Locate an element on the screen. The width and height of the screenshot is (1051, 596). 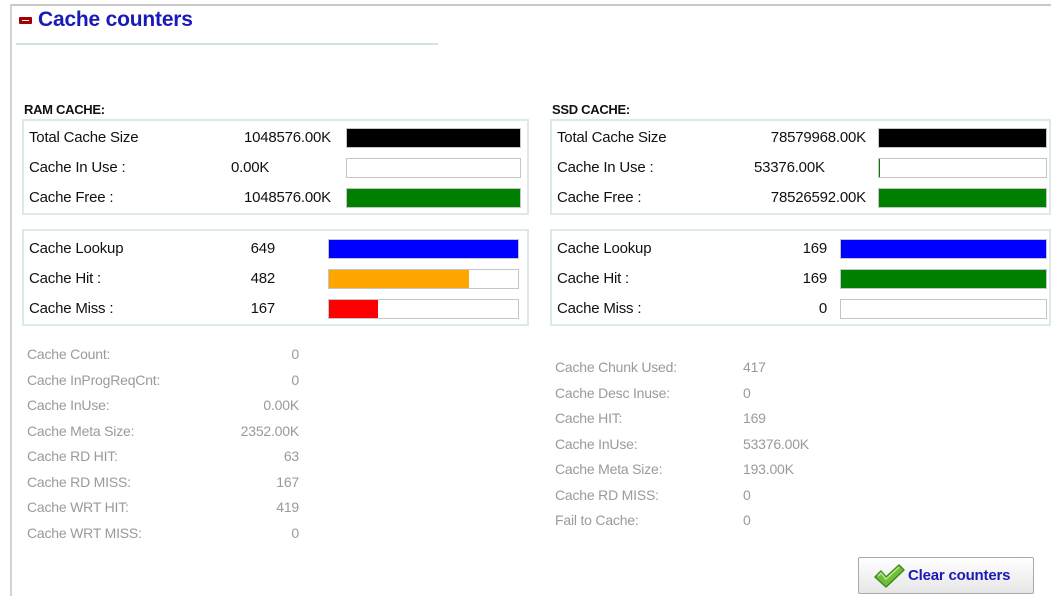
ram-miss-bar is located at coordinates (423, 309).